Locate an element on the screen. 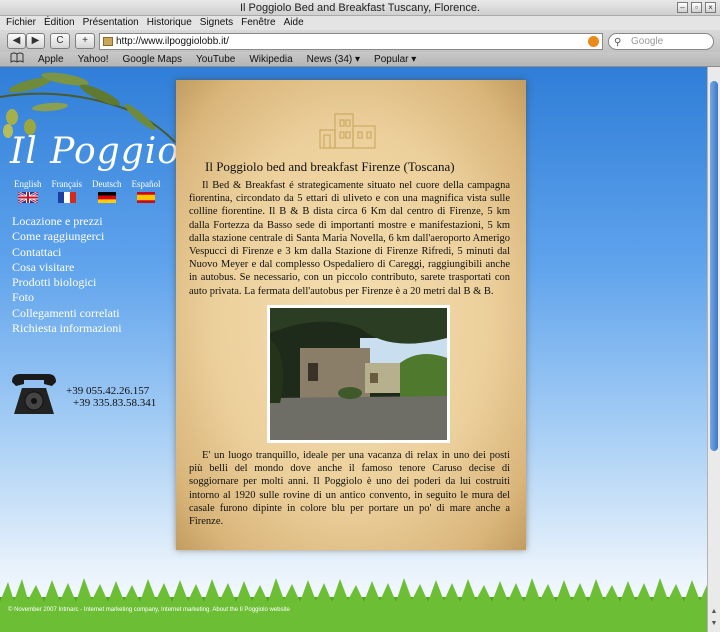  forward-icon: ▶ is located at coordinates (35, 40).